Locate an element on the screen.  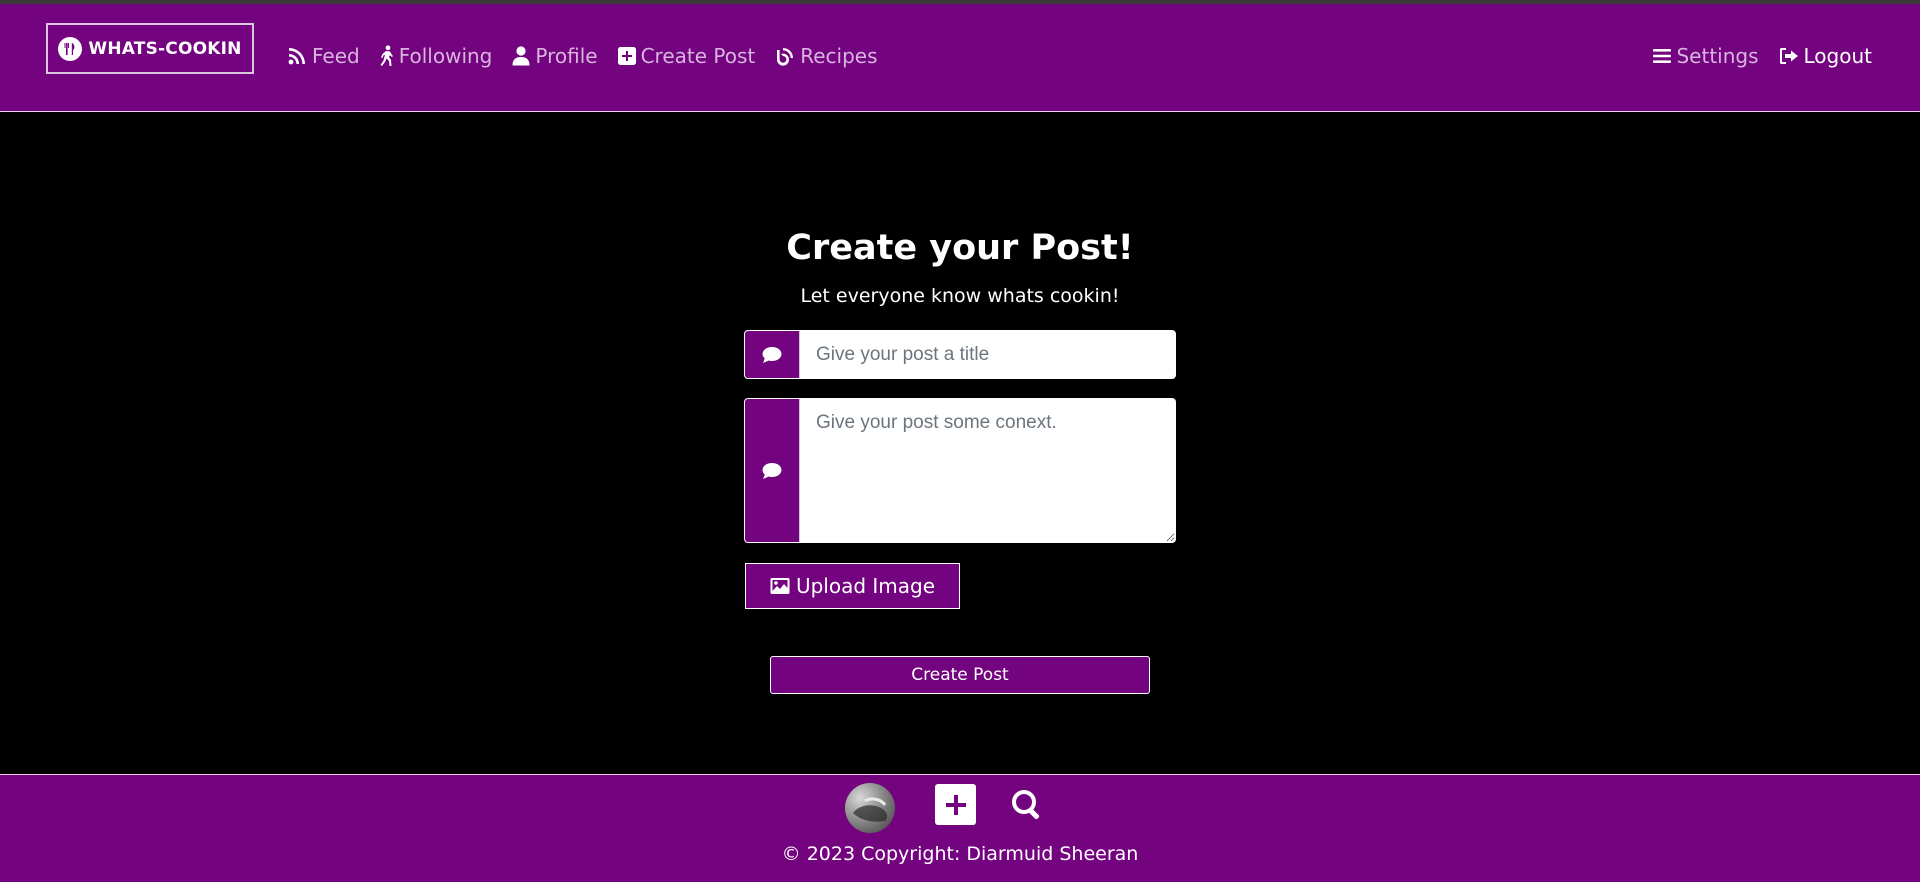
nav-settings-label: Settings is located at coordinates (1717, 56).